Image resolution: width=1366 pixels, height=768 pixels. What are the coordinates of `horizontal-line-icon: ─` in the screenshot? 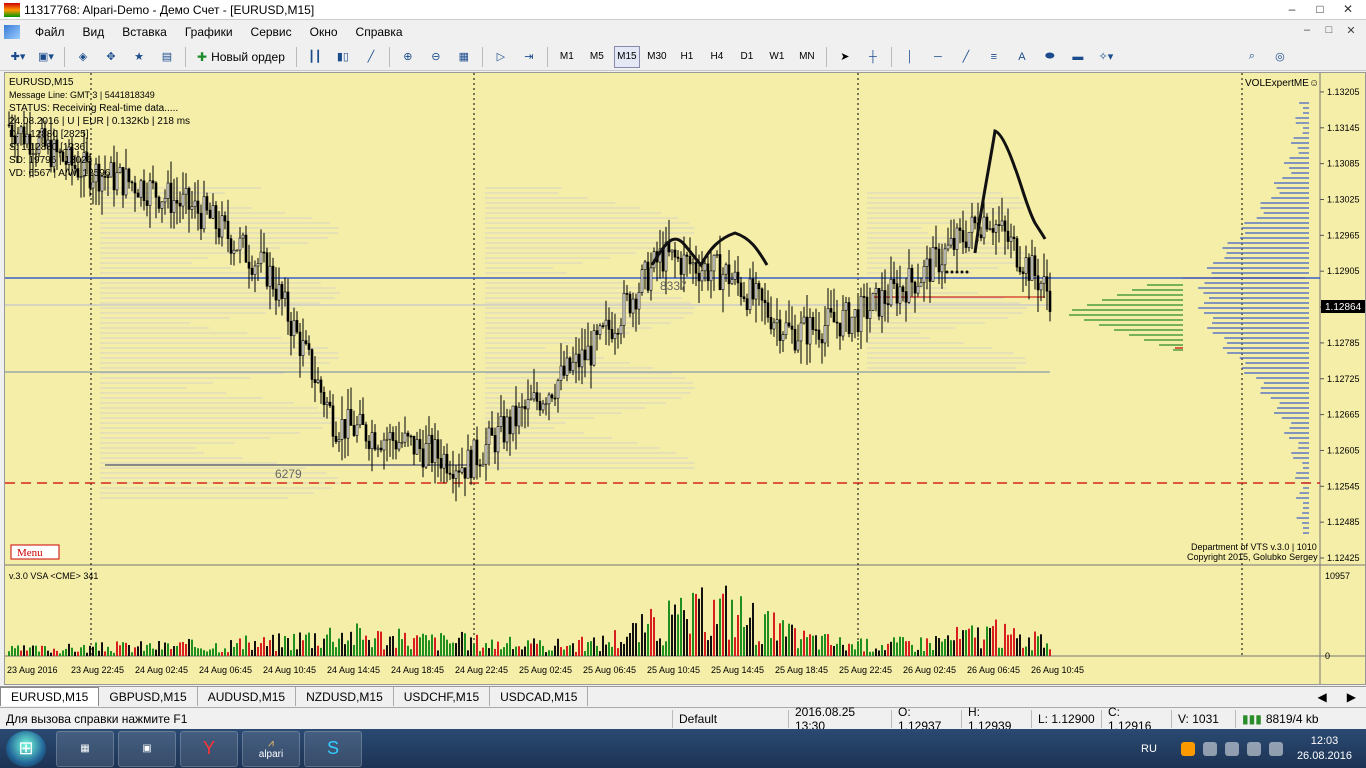 It's located at (938, 57).